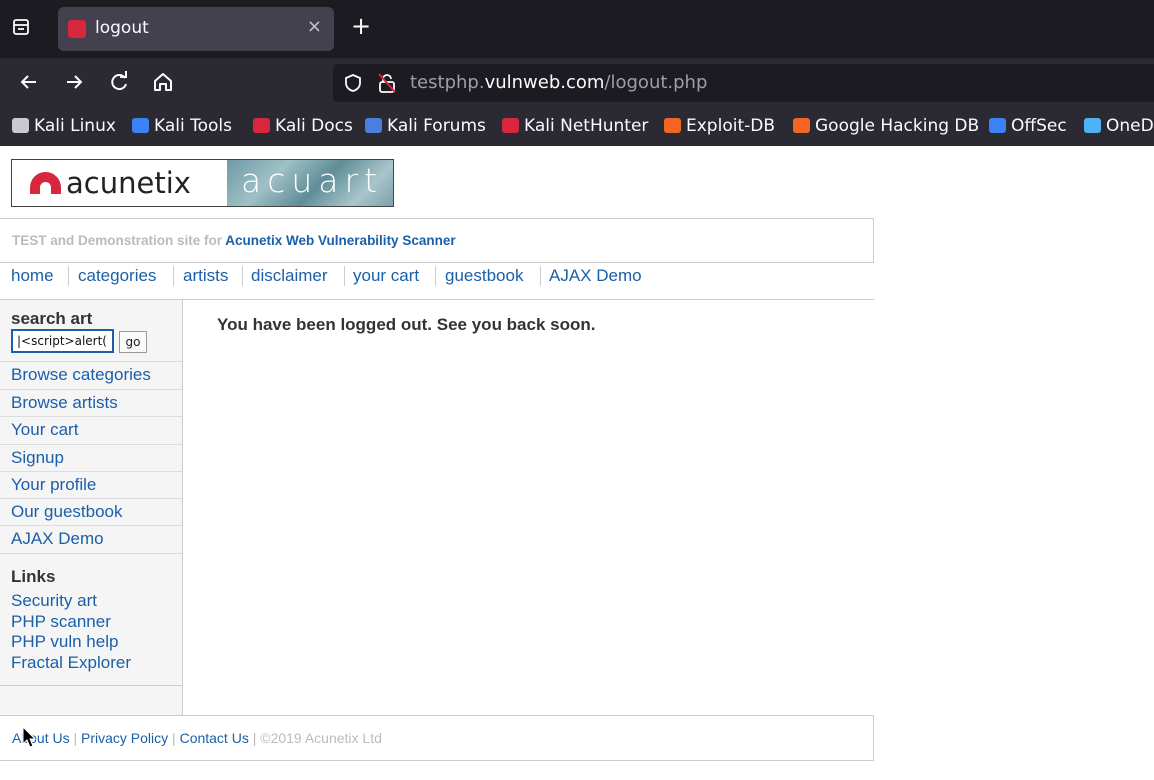  I want to click on bookmark-kali-tools: Kali Tools, so click(182, 126).